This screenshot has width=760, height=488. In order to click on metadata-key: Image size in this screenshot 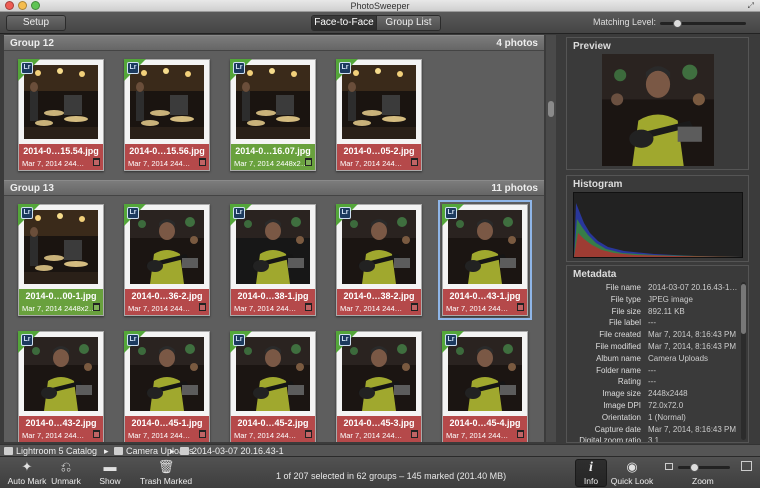, I will do `click(621, 394)`.